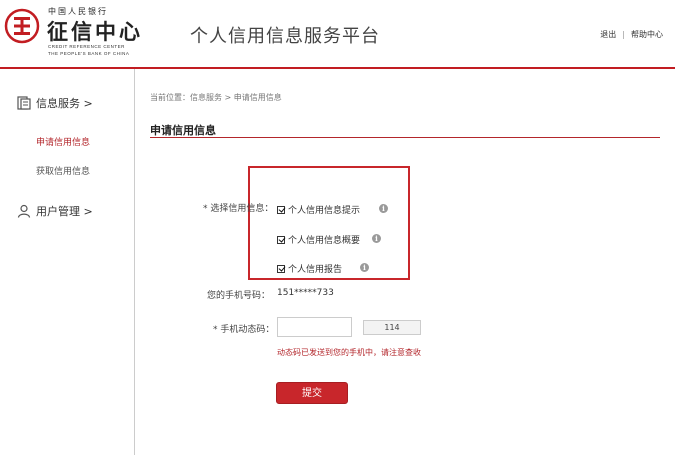  I want to click on option-label: 个人信用信息提示, so click(324, 211).